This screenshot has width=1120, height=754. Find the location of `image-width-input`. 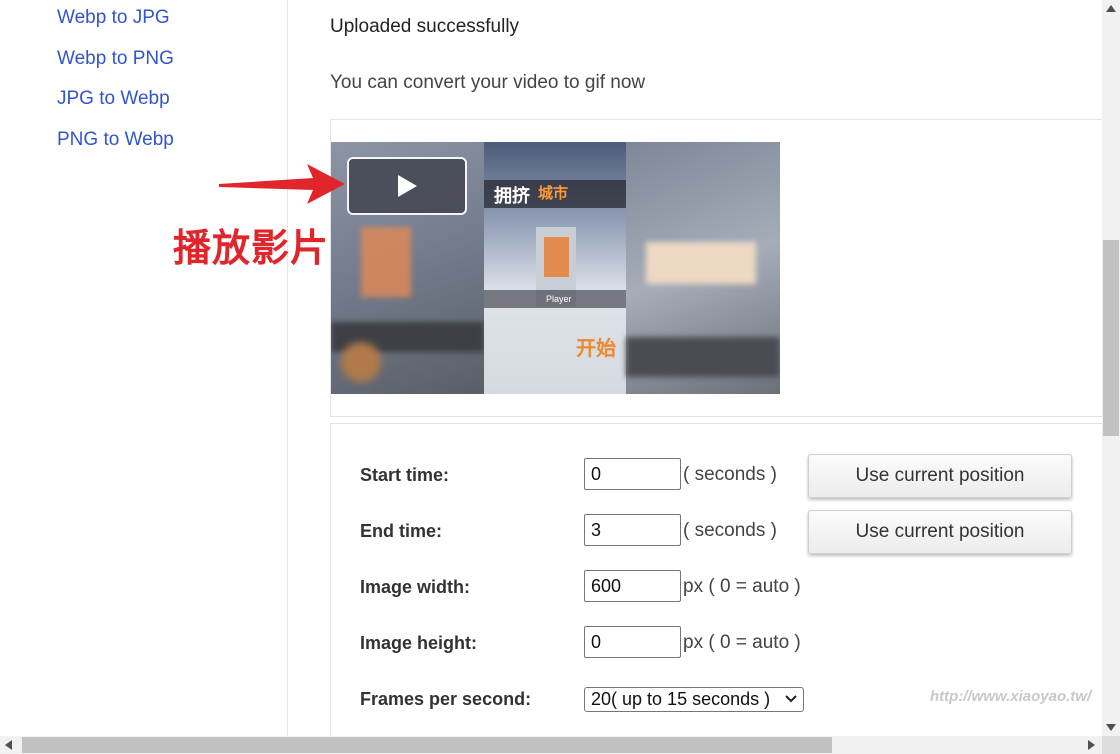

image-width-input is located at coordinates (632, 586).